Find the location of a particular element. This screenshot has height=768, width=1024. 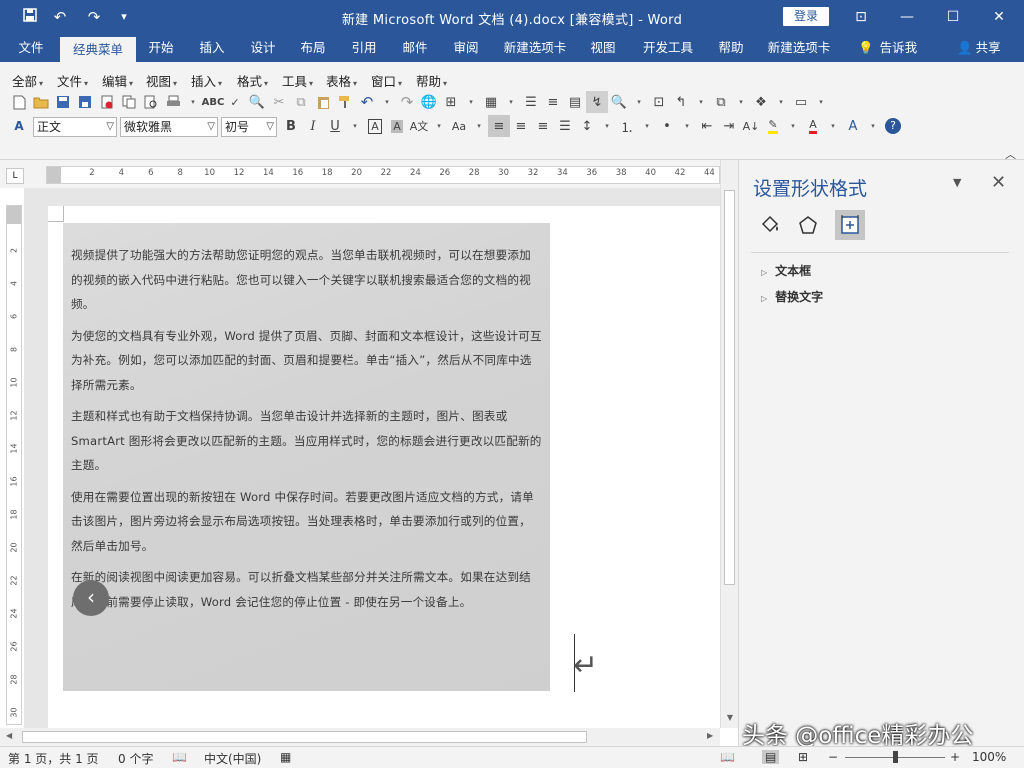

bullets-icon: • is located at coordinates (667, 126).